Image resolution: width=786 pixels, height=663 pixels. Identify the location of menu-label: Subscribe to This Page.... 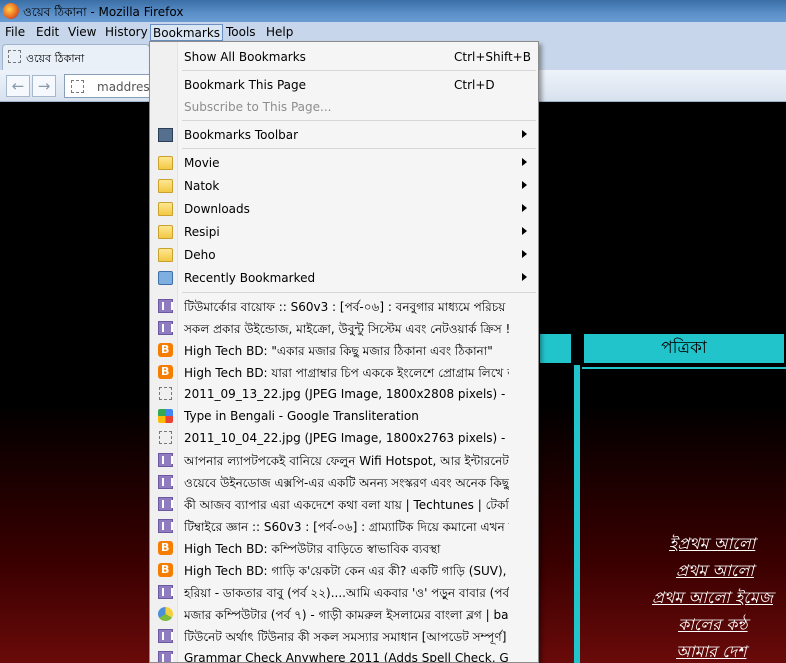
(258, 107).